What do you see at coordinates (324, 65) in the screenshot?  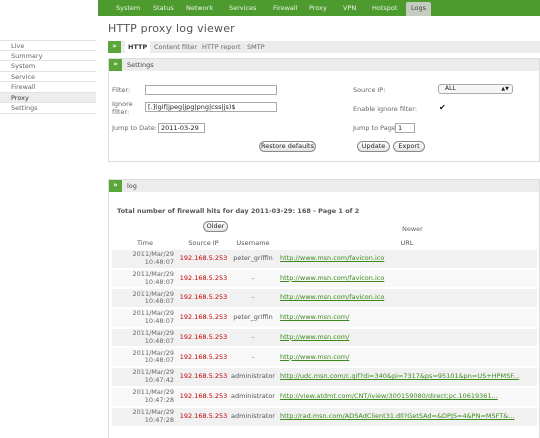 I see `settings-header: » Settings` at bounding box center [324, 65].